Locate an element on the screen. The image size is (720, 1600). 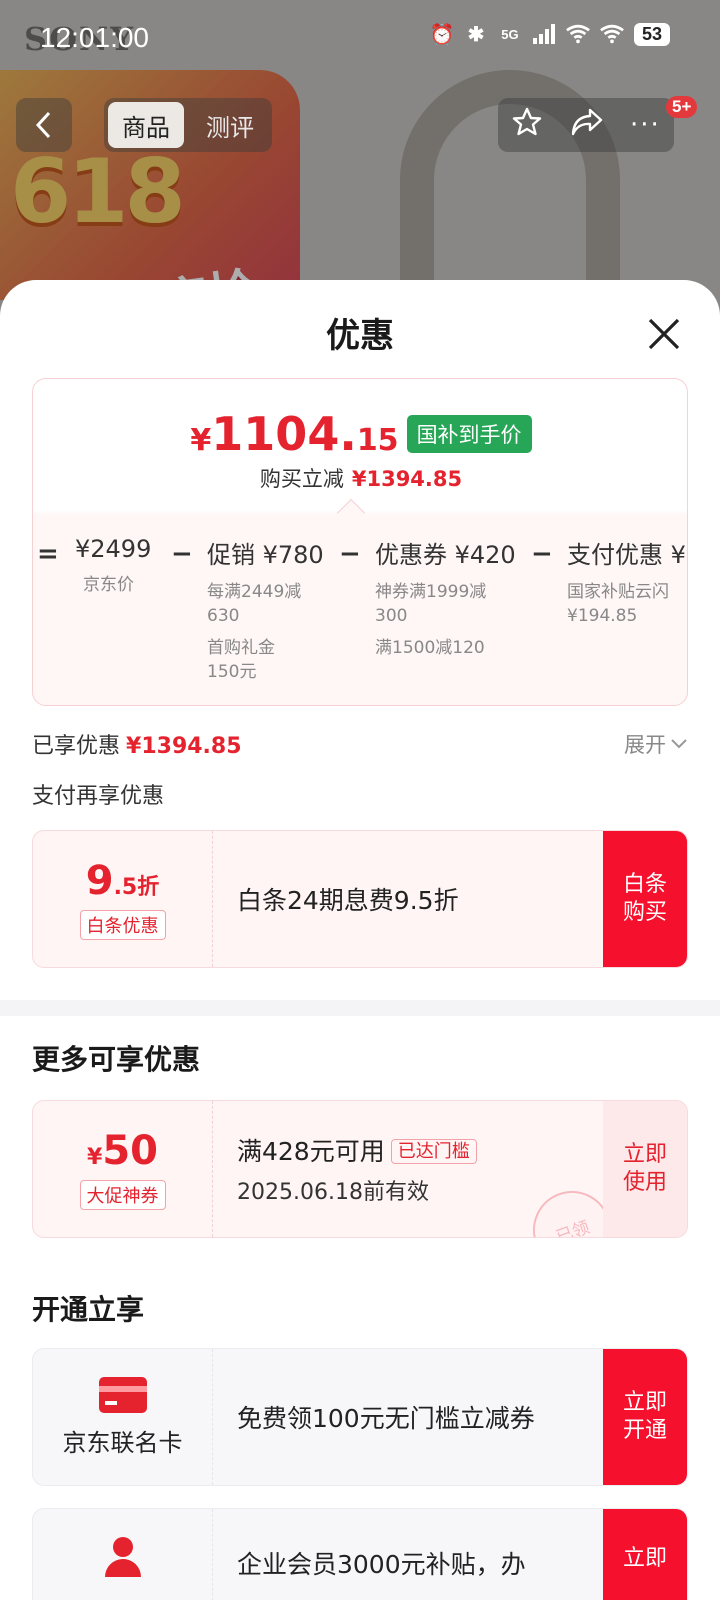
chevron-down-icon is located at coordinates (679, 744).